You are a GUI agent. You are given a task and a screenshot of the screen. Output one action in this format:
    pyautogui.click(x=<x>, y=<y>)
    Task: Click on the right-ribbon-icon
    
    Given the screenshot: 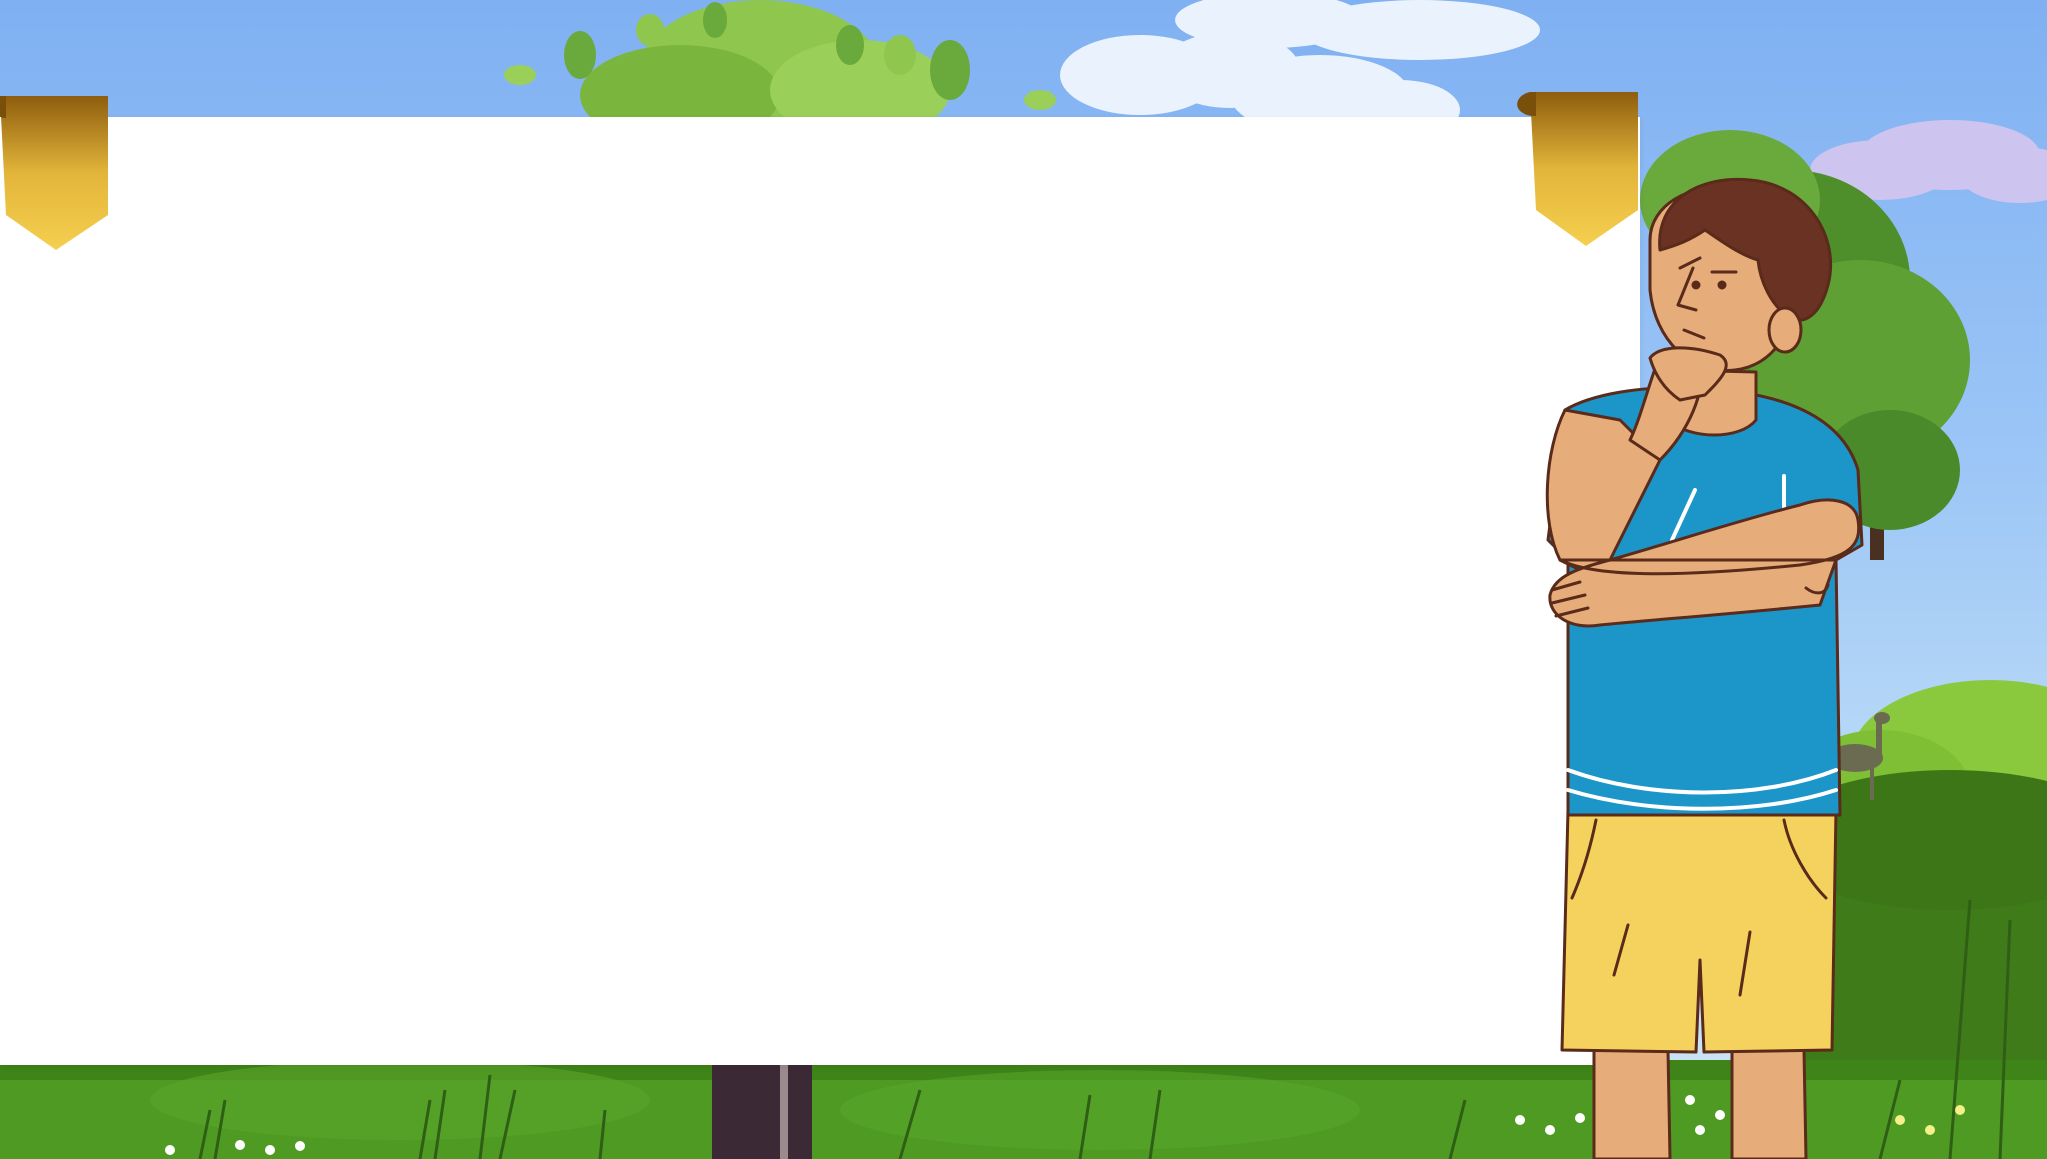 What is the action you would take?
    pyautogui.click(x=1577, y=169)
    